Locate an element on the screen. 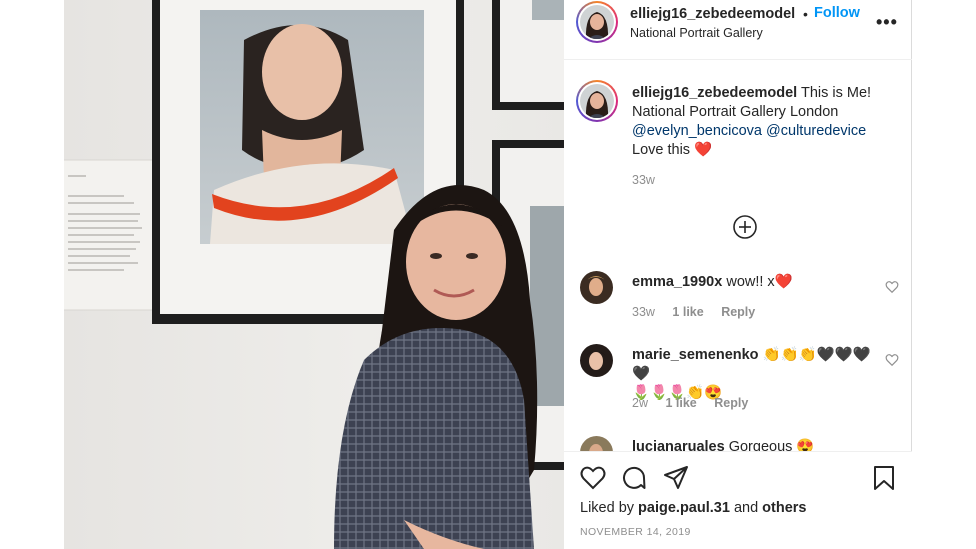 Image resolution: width=976 pixels, height=549 pixels. caption-avatar-image is located at coordinates (597, 101).